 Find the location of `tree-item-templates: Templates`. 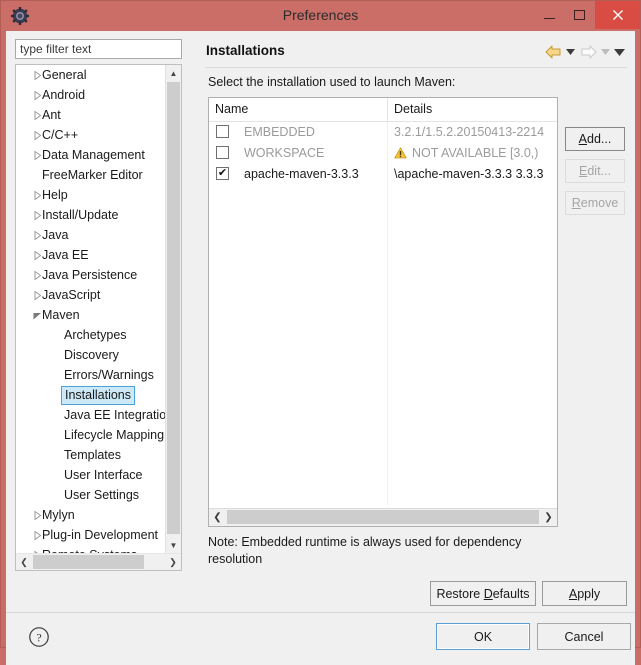

tree-item-templates: Templates is located at coordinates (91, 455).